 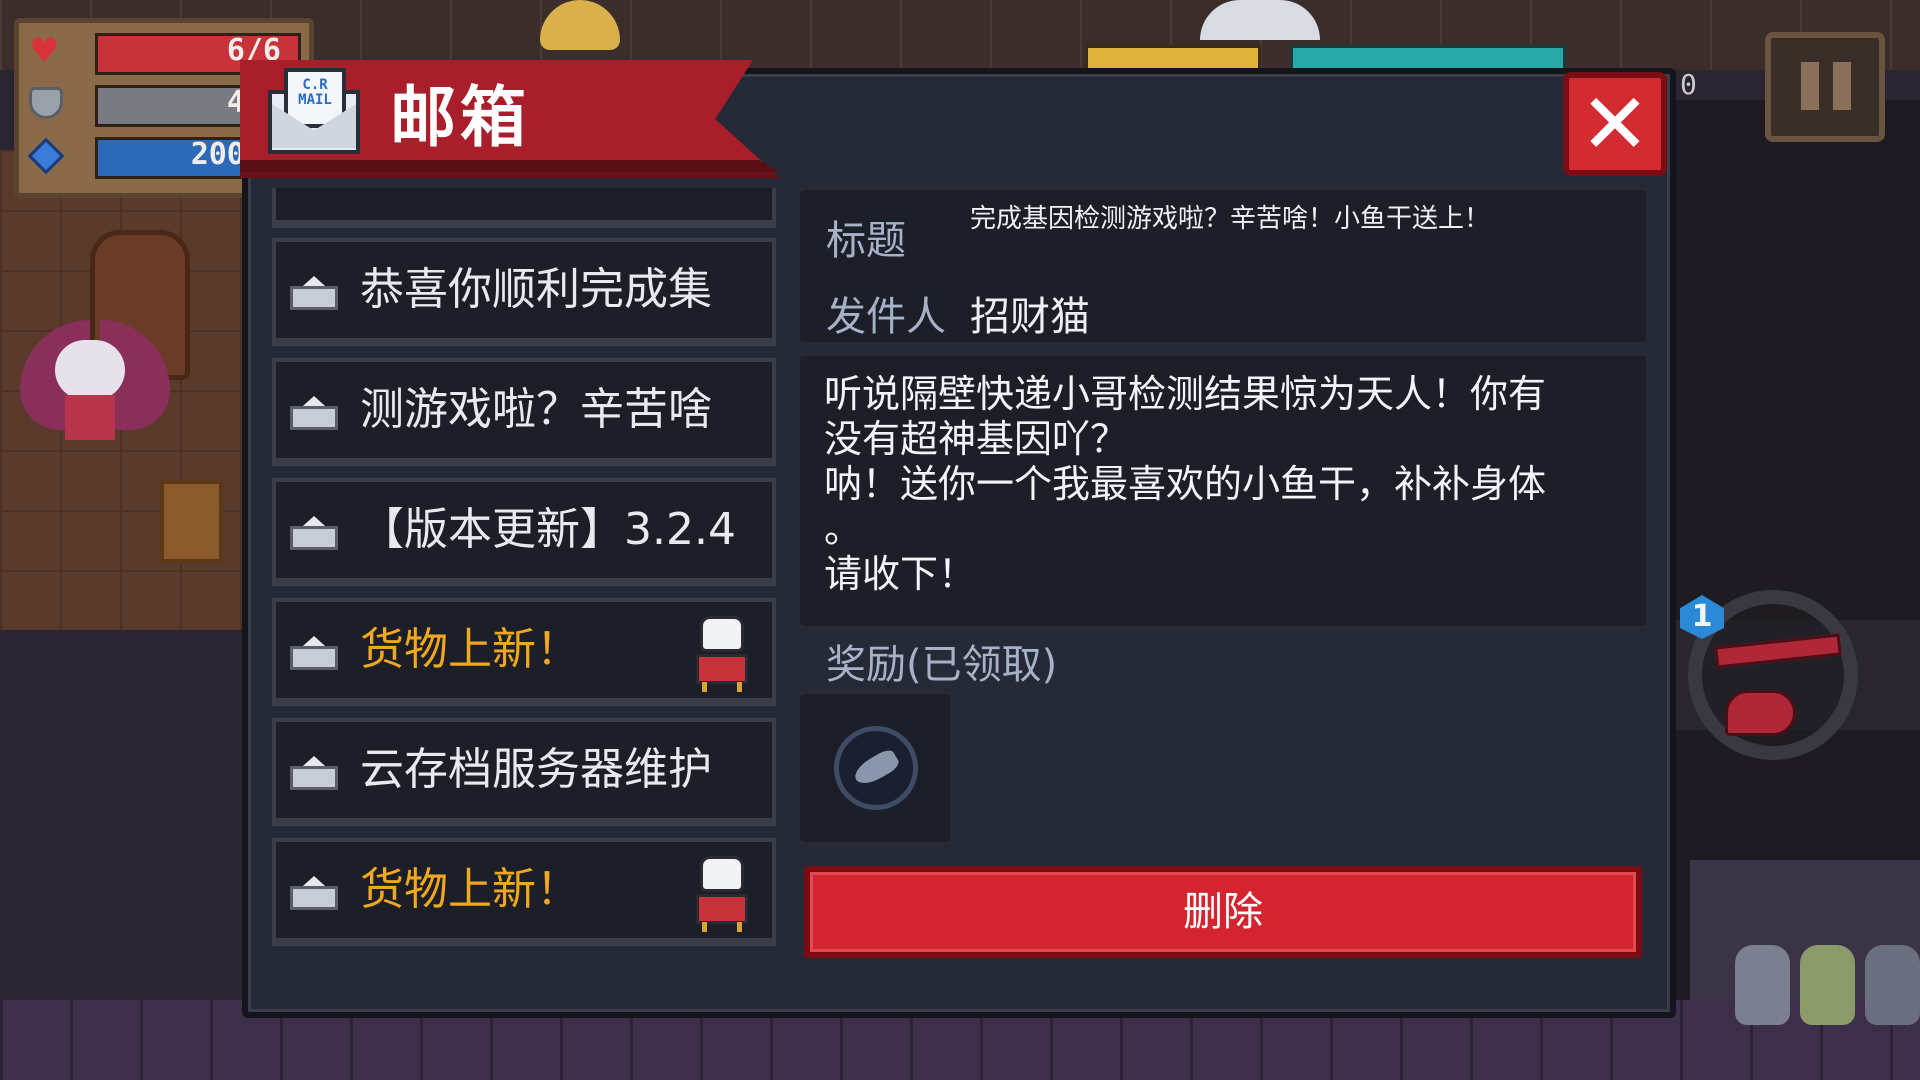 What do you see at coordinates (44, 51) in the screenshot?
I see `heart-icon: ♥` at bounding box center [44, 51].